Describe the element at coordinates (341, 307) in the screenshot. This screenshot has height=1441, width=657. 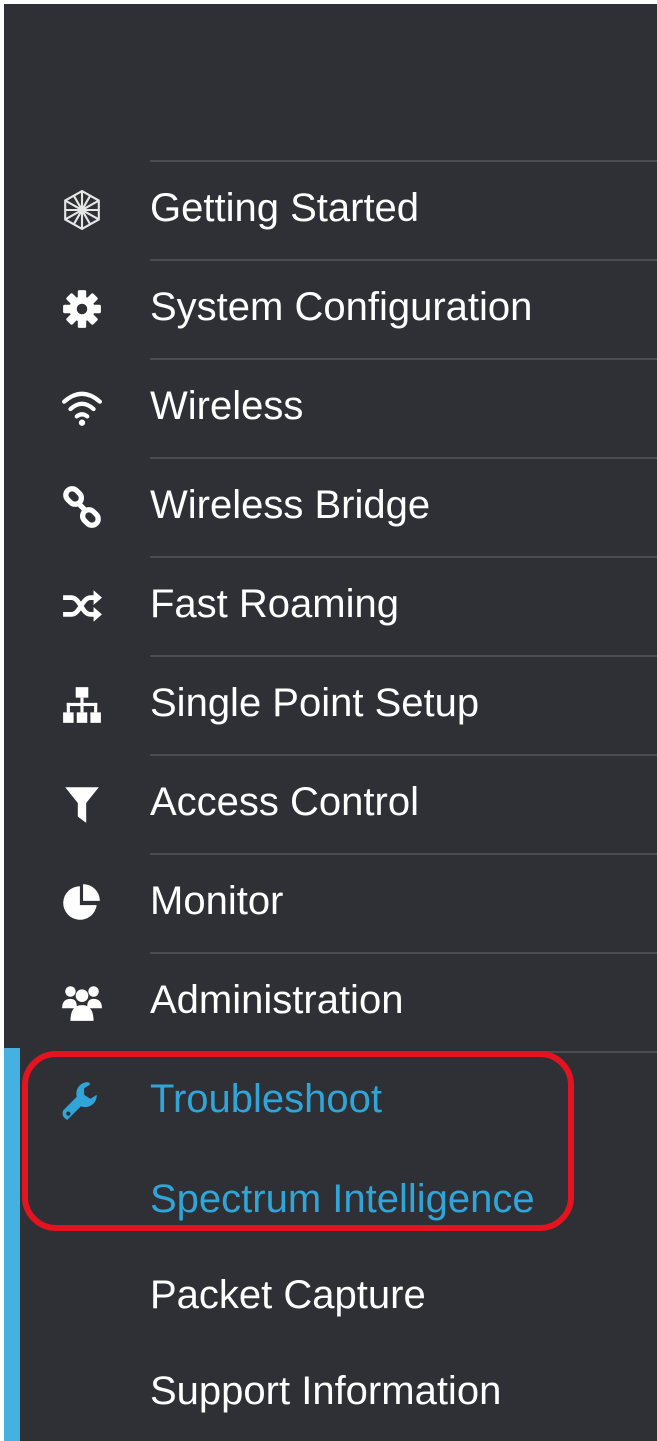
I see `nav-item-label: System Configuration` at that location.